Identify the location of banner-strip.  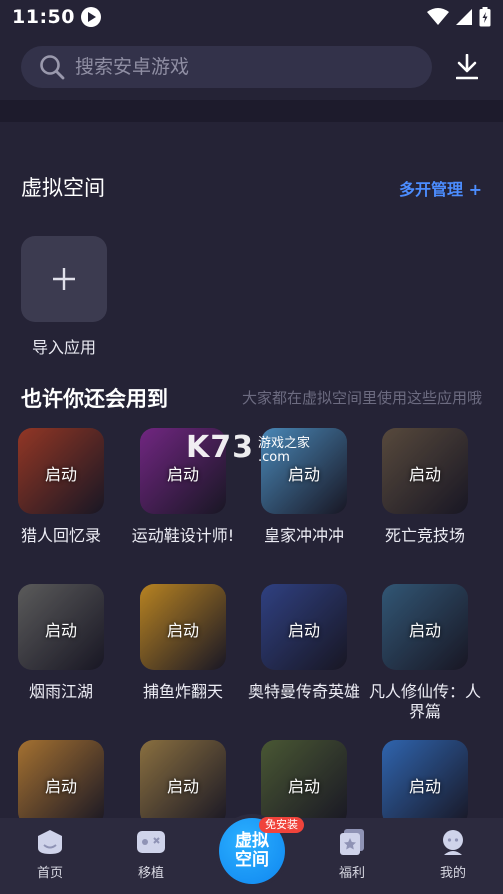
(251, 111).